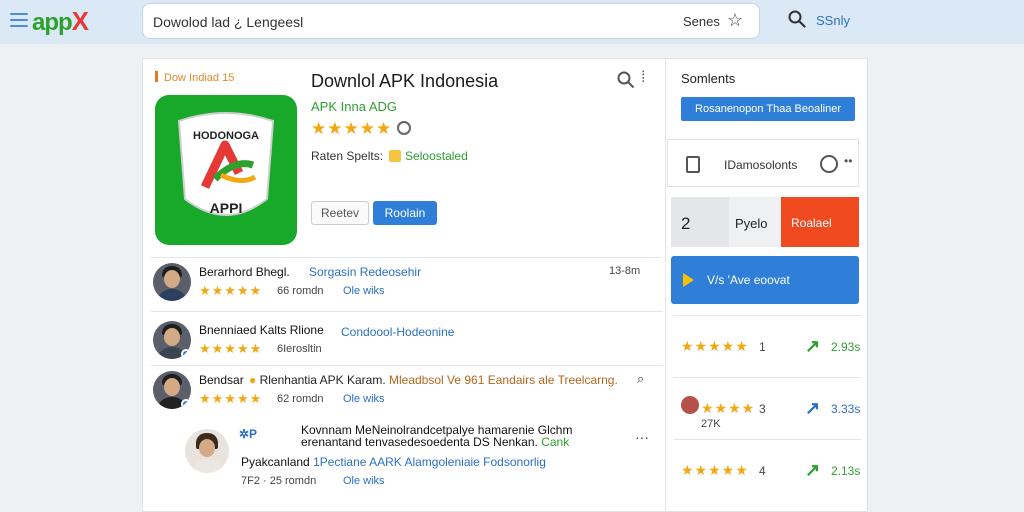  Describe the element at coordinates (299, 349) in the screenshot. I see `review-meta: 6Ierosltin` at that location.